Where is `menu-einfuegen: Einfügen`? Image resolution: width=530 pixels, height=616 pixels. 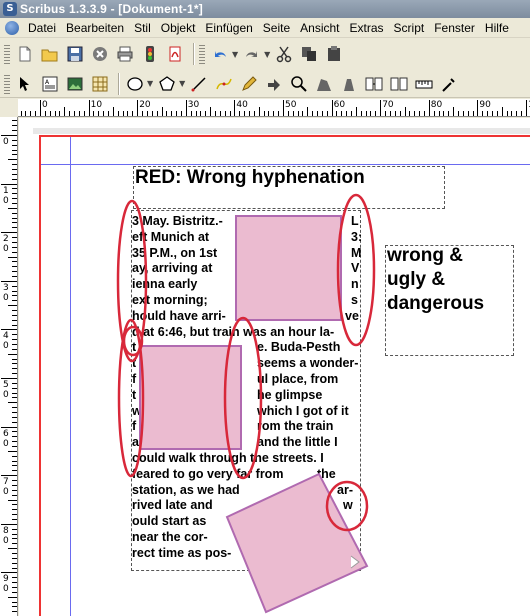
menu-einfuegen: Einfügen is located at coordinates (228, 28).